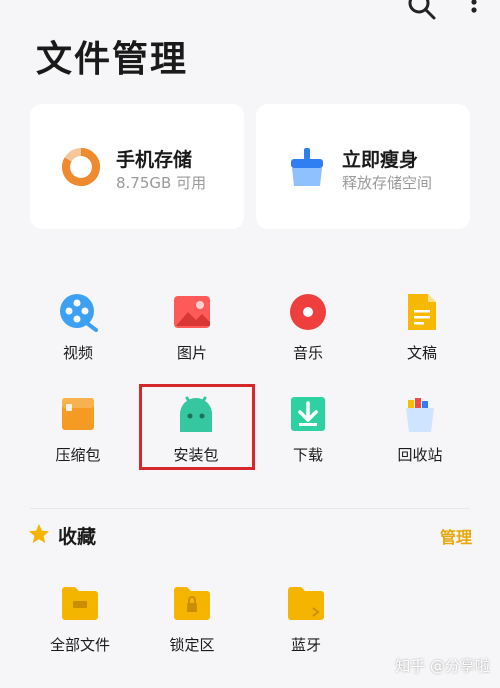 The image size is (500, 688). I want to click on category-label: 文稿, so click(421, 353).